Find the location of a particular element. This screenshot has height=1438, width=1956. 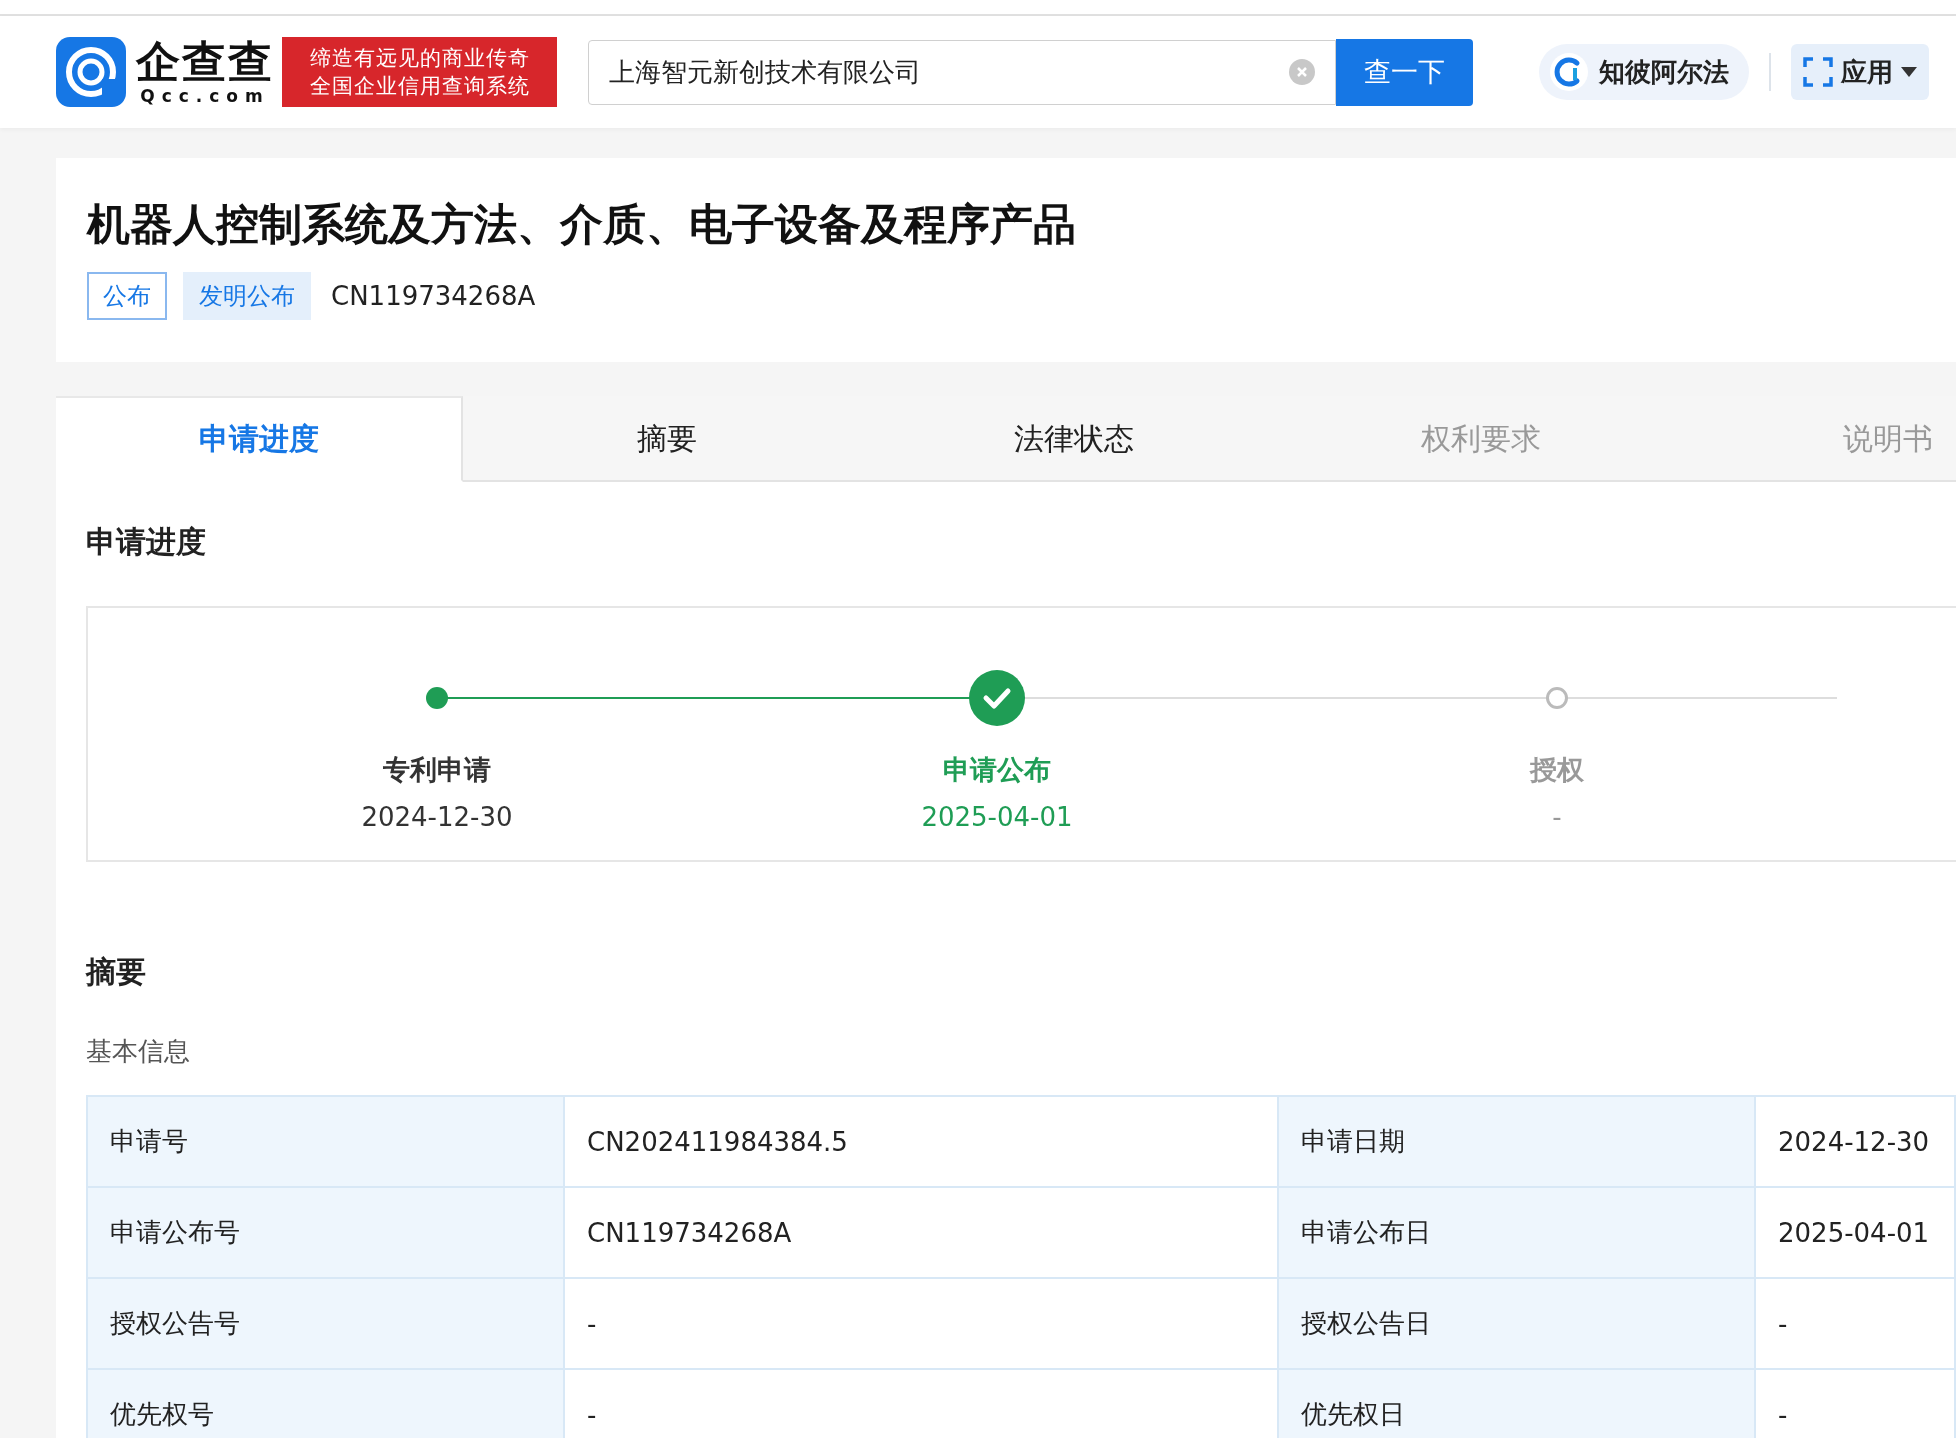

logo-icon is located at coordinates (91, 72).